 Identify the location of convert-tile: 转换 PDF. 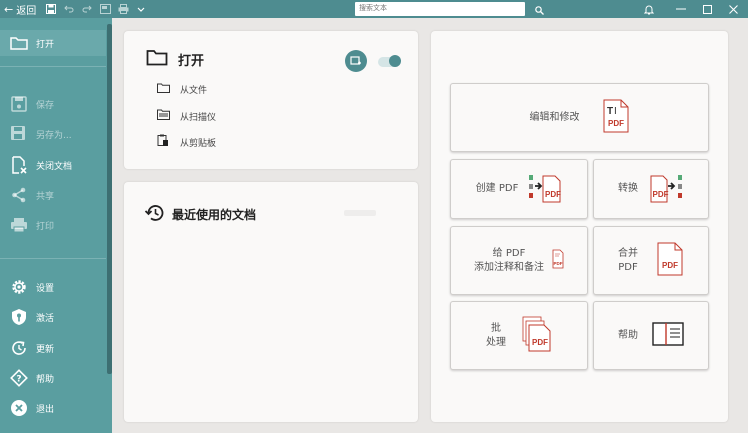
(651, 189).